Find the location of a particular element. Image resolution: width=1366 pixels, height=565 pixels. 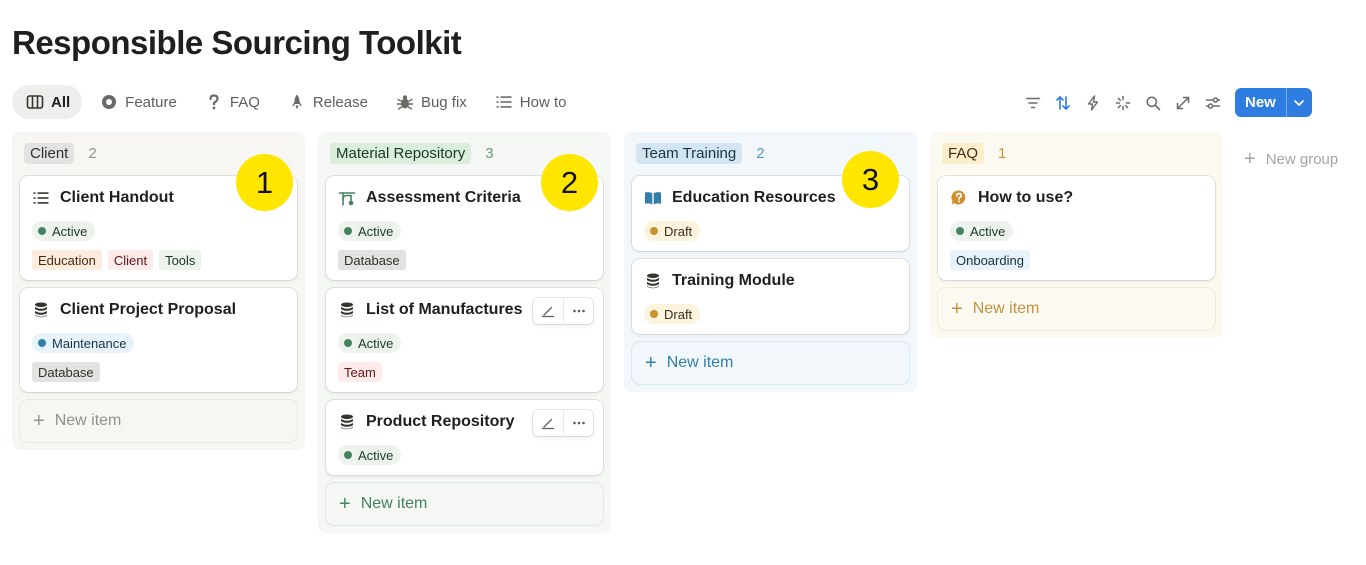

question-bubble-icon is located at coordinates (958, 197).